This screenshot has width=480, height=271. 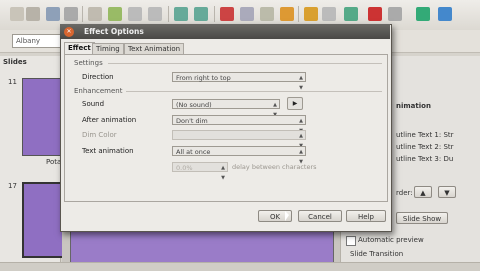 I want to click on save-icon, so click(x=53, y=14).